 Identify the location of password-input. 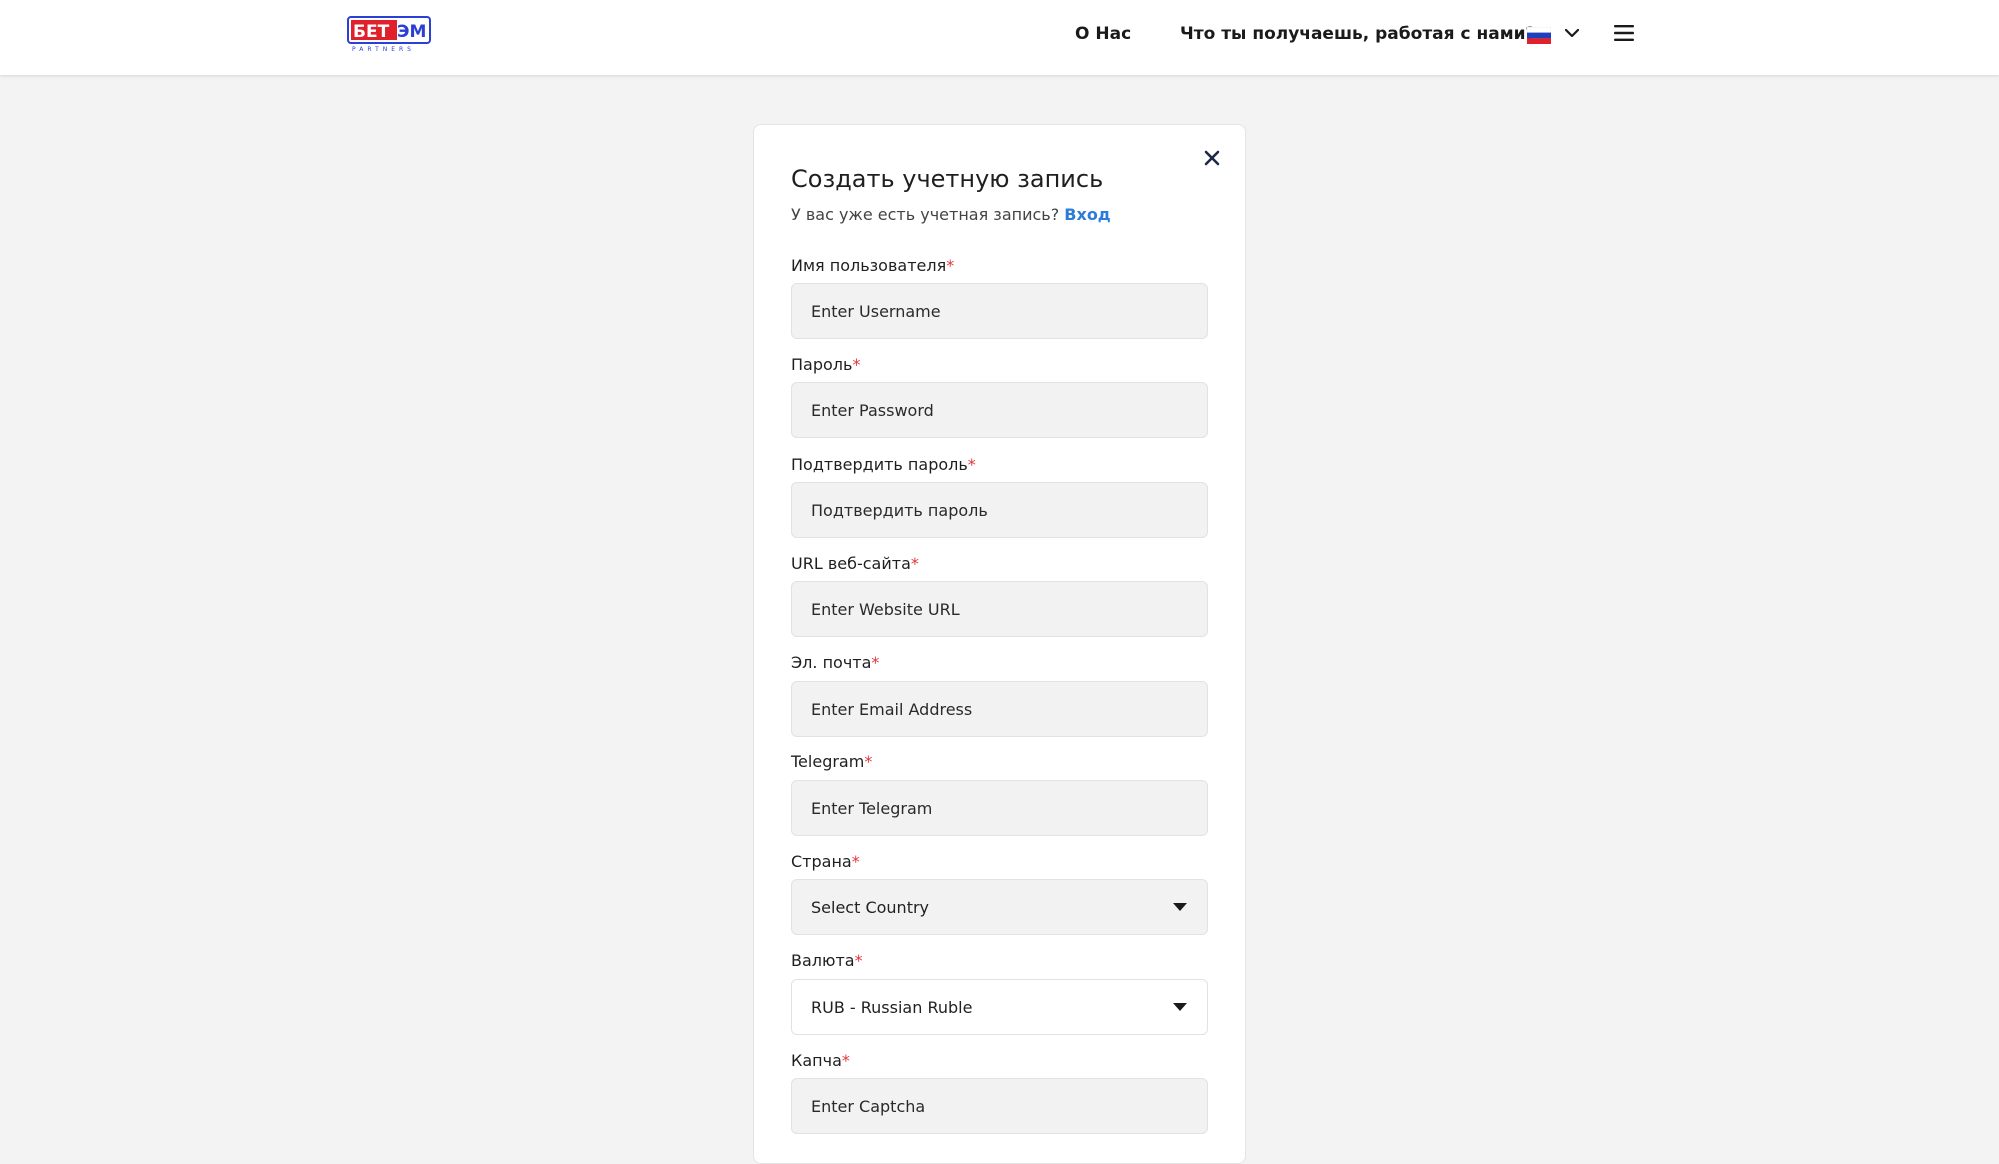
(999, 410).